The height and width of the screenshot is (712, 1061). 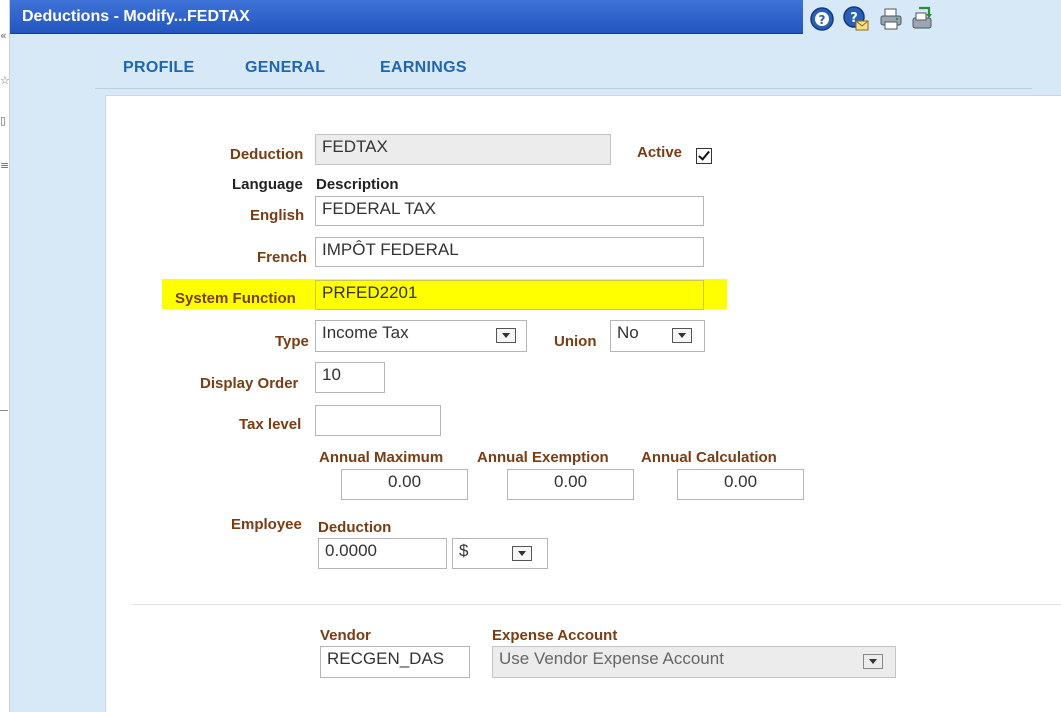 I want to click on toolbar: ? ?, so click(x=932, y=17).